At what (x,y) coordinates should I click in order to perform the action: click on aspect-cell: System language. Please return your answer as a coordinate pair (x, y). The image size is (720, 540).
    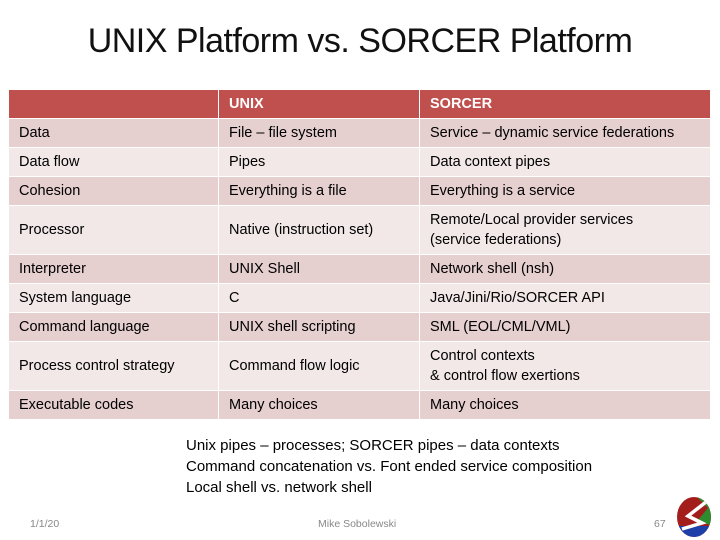
    Looking at the image, I should click on (113, 298).